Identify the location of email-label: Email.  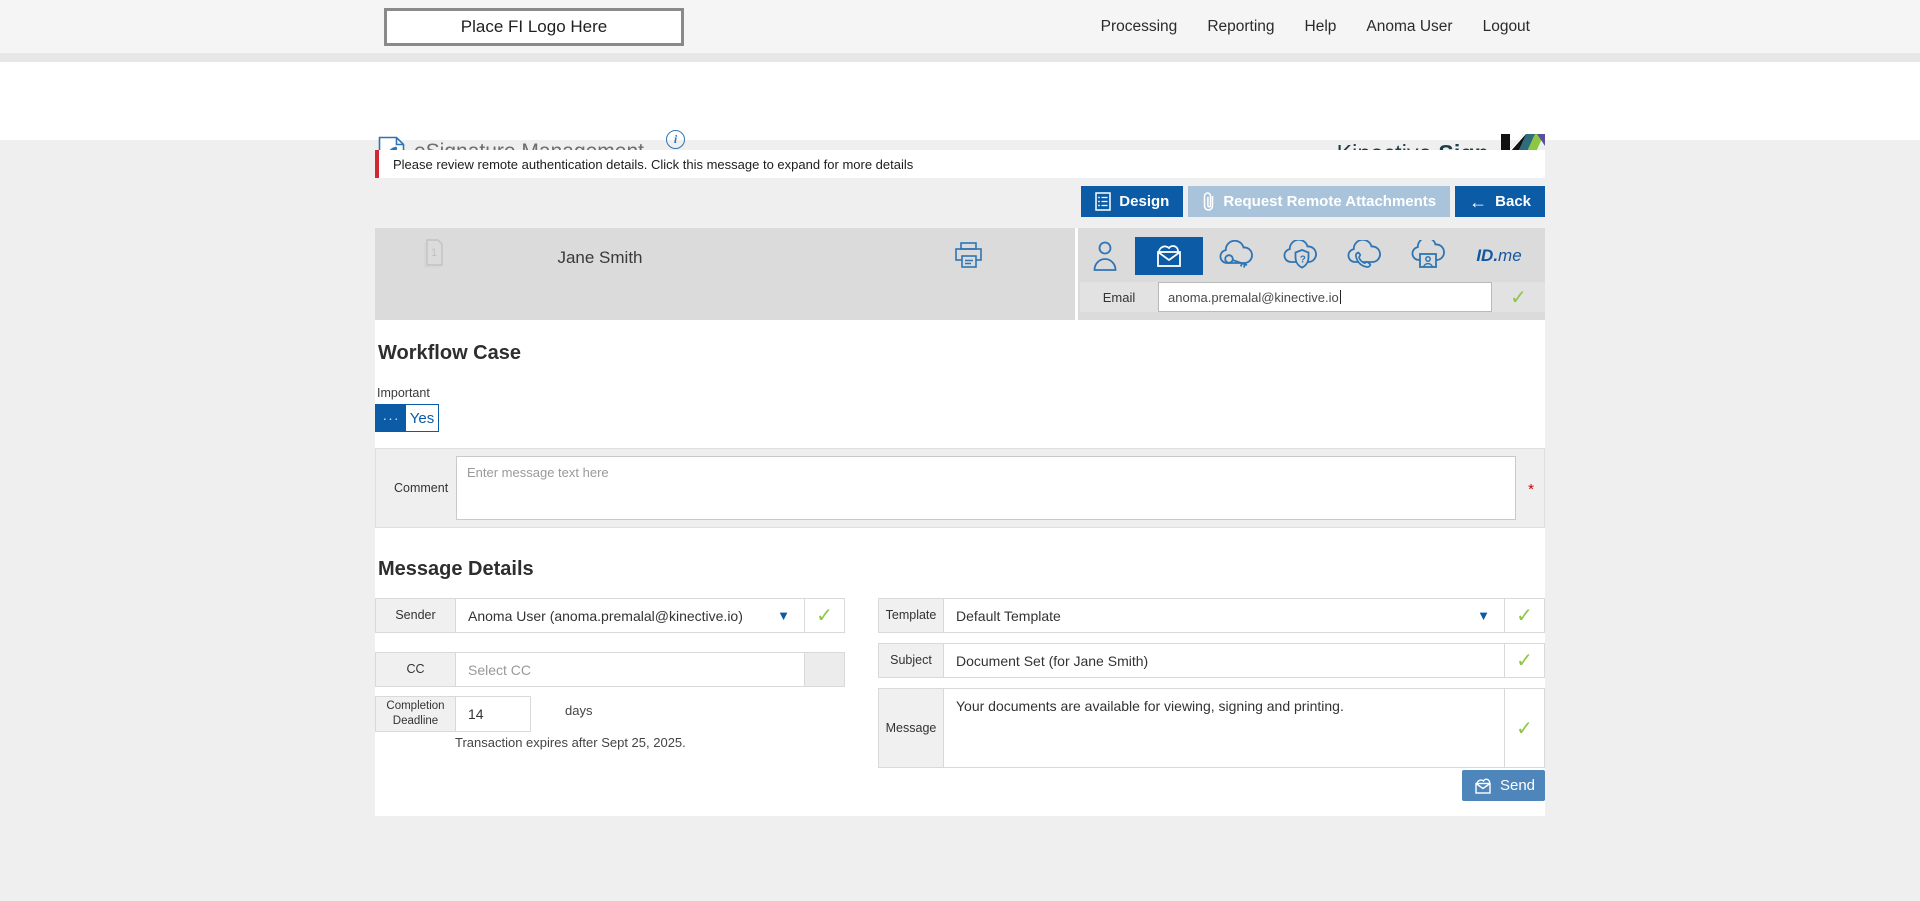
(1119, 297).